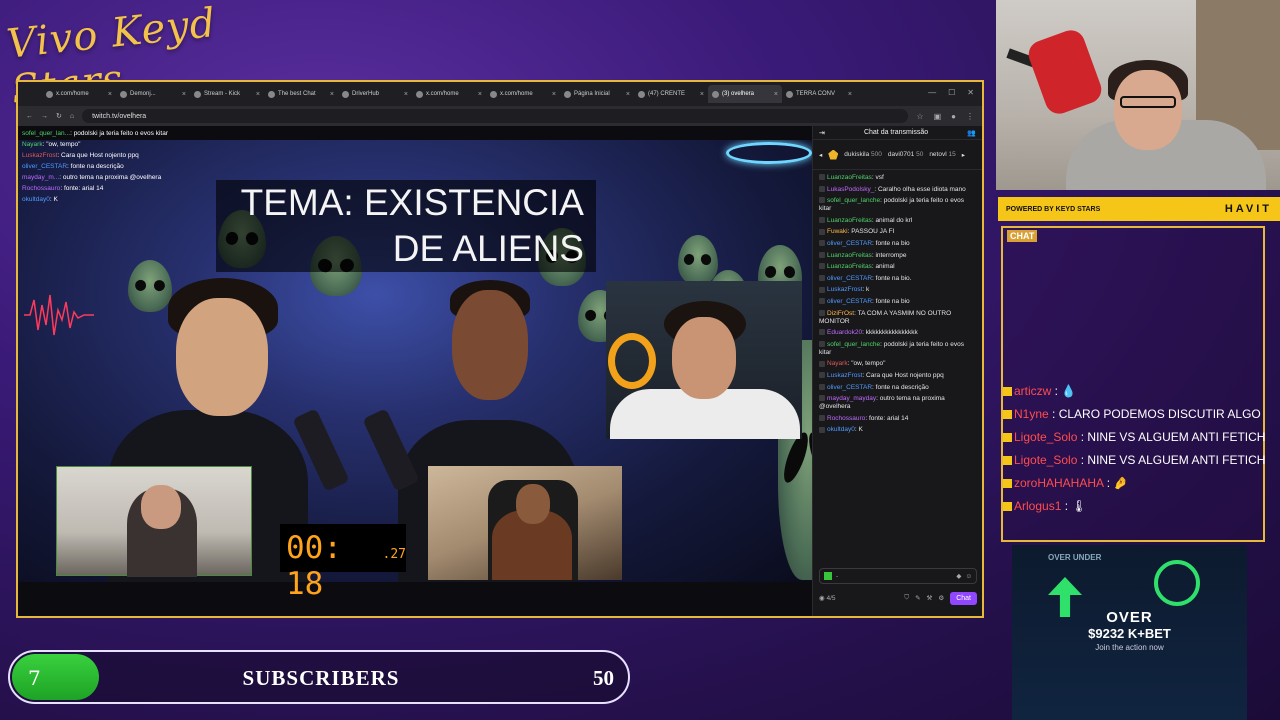 The height and width of the screenshot is (720, 1280). What do you see at coordinates (968, 576) in the screenshot?
I see `emote-picker-icon: ☺` at bounding box center [968, 576].